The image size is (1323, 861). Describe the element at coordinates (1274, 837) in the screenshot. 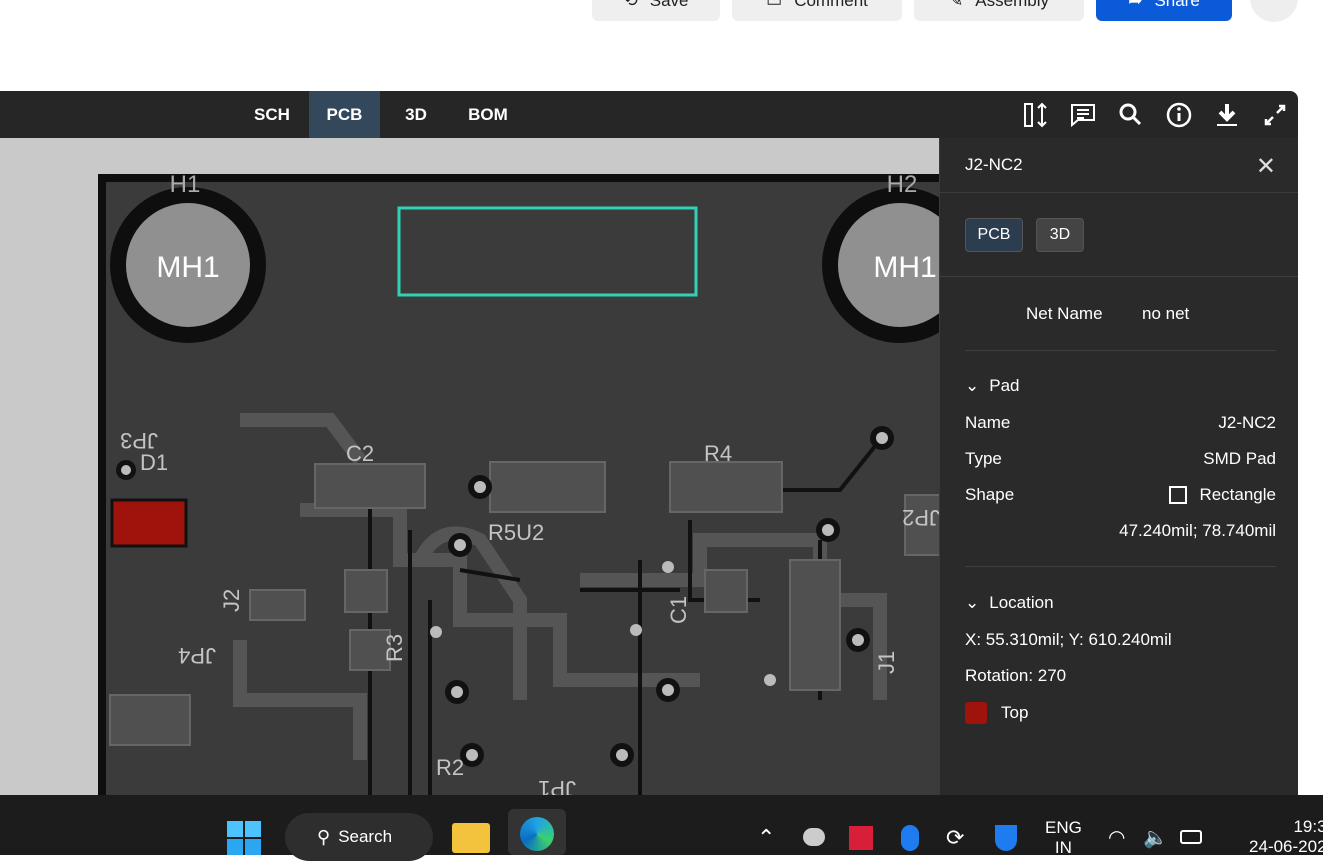

I see `clock: 19:3624-06-2025` at that location.